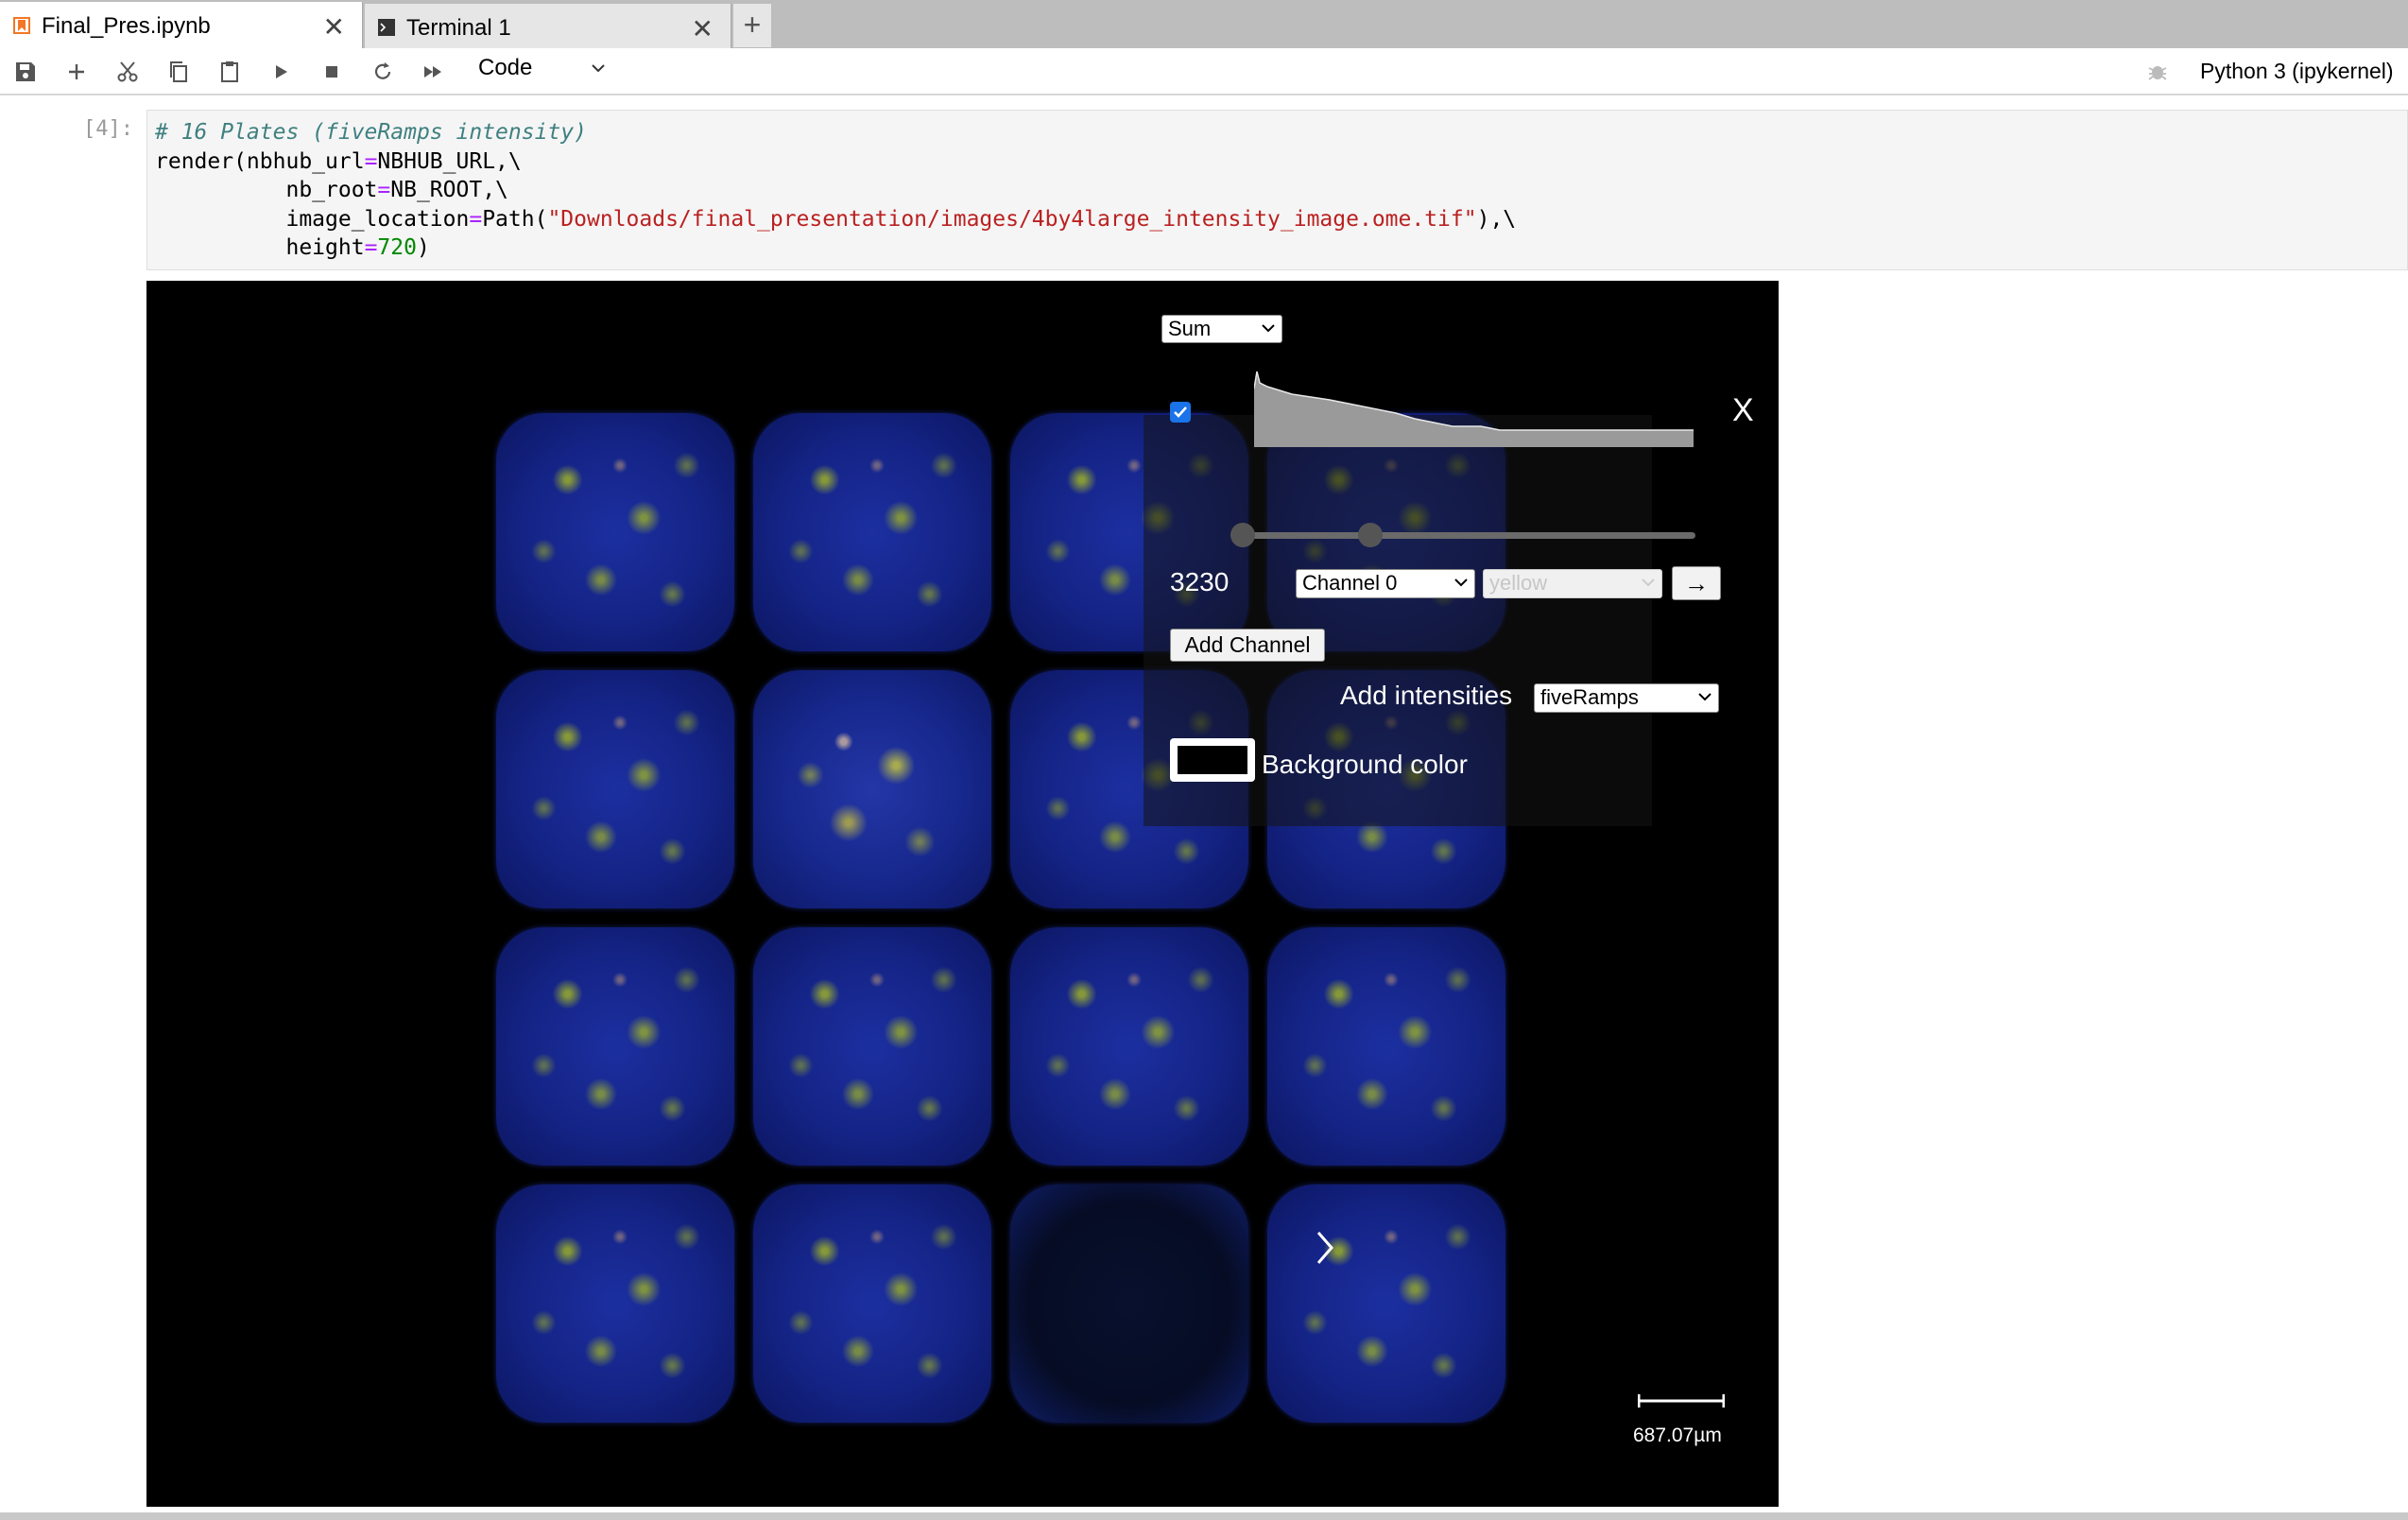 This screenshot has height=1520, width=2408. I want to click on code-token: Path(, so click(515, 219).